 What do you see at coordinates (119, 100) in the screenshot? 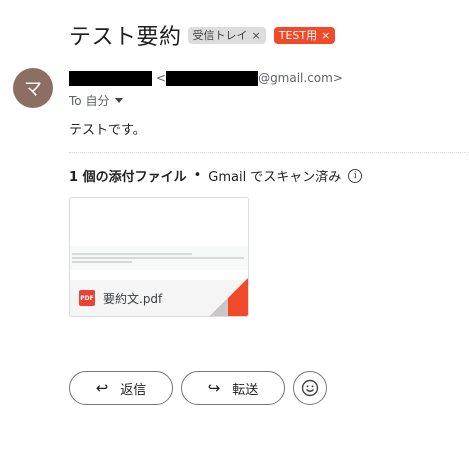
I see `chevron-down-icon` at bounding box center [119, 100].